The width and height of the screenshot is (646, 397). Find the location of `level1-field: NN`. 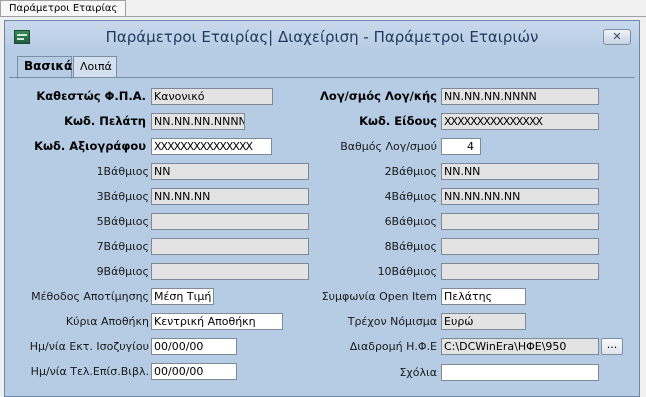

level1-field: NN is located at coordinates (230, 171).